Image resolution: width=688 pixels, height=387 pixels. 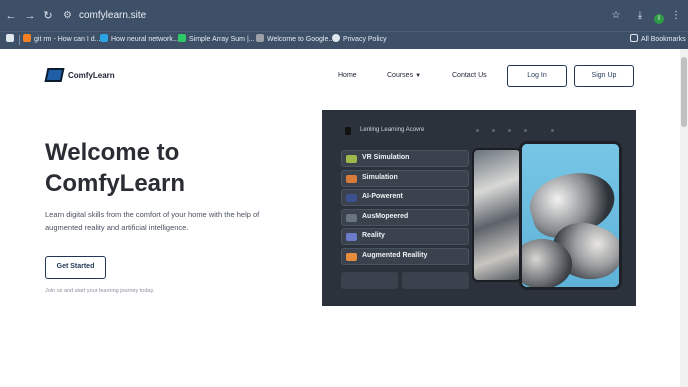 I want to click on back-icon: ←, so click(x=11, y=16).